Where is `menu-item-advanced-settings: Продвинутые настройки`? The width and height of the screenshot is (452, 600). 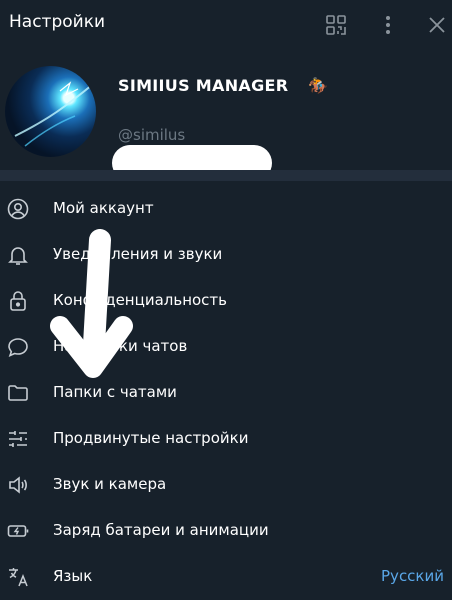 menu-item-advanced-settings: Продвинутые настройки is located at coordinates (226, 439).